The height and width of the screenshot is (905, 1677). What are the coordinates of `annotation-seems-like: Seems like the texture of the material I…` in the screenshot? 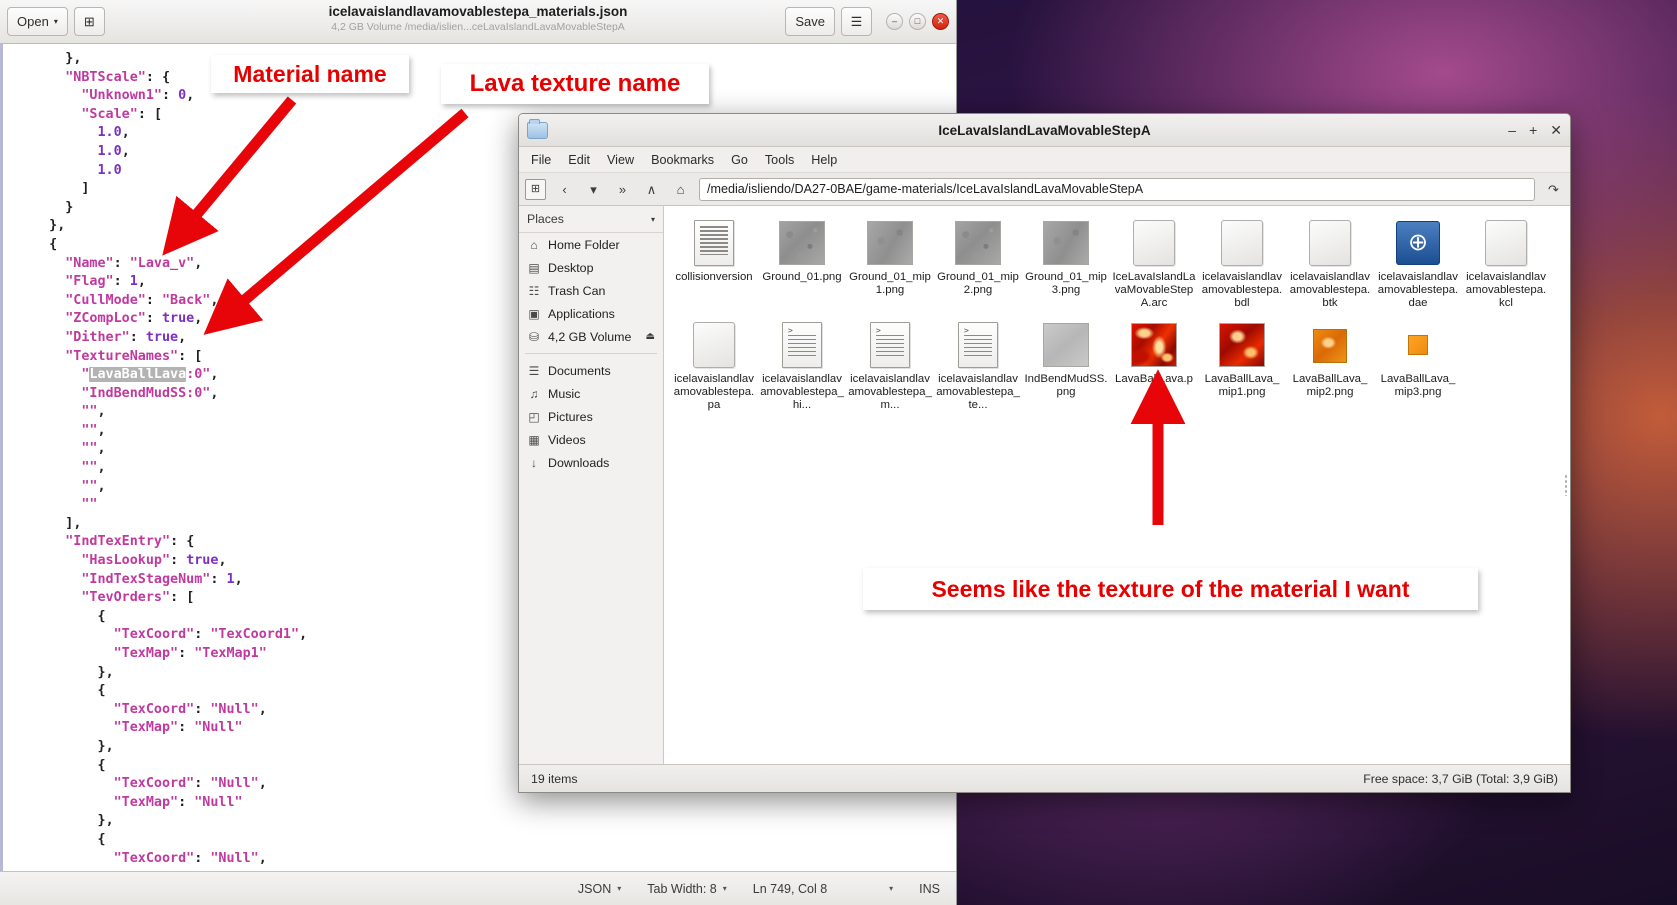 It's located at (1170, 589).